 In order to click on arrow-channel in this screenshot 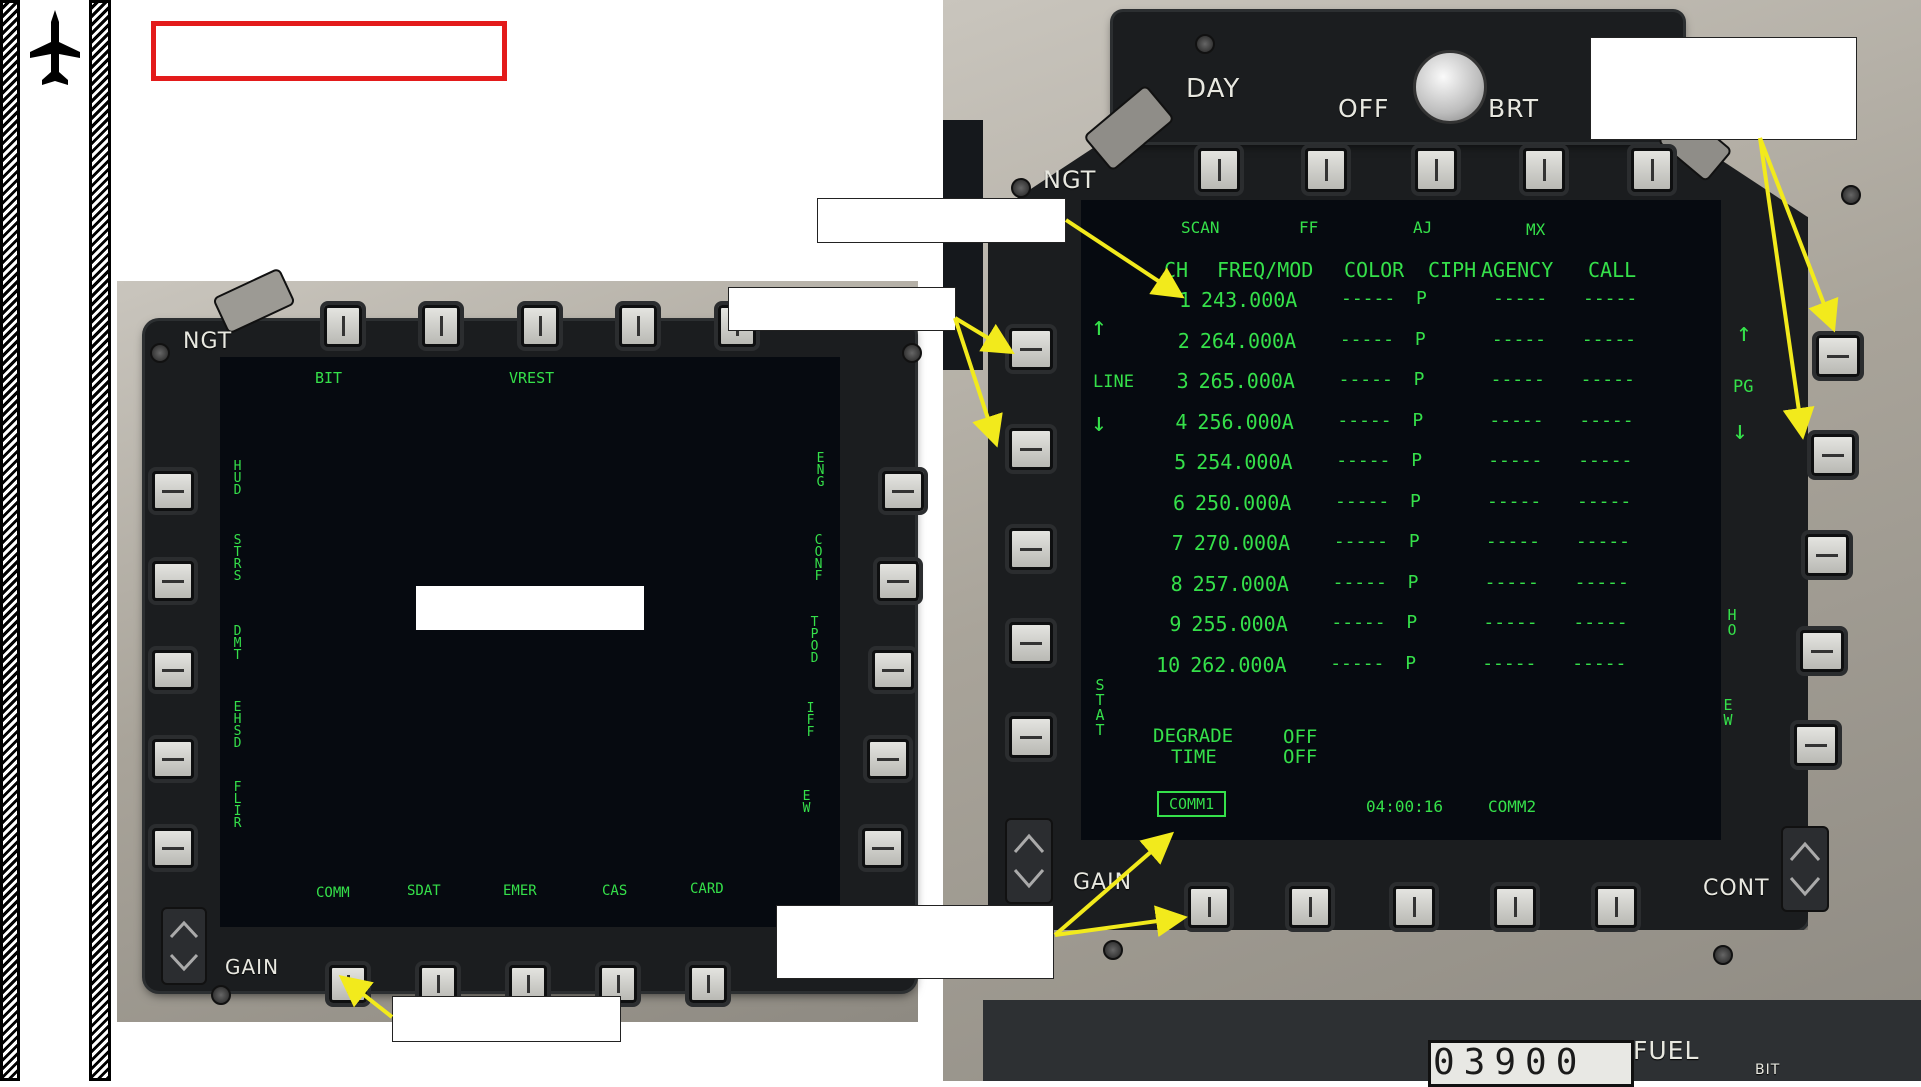, I will do `click(1124, 258)`.